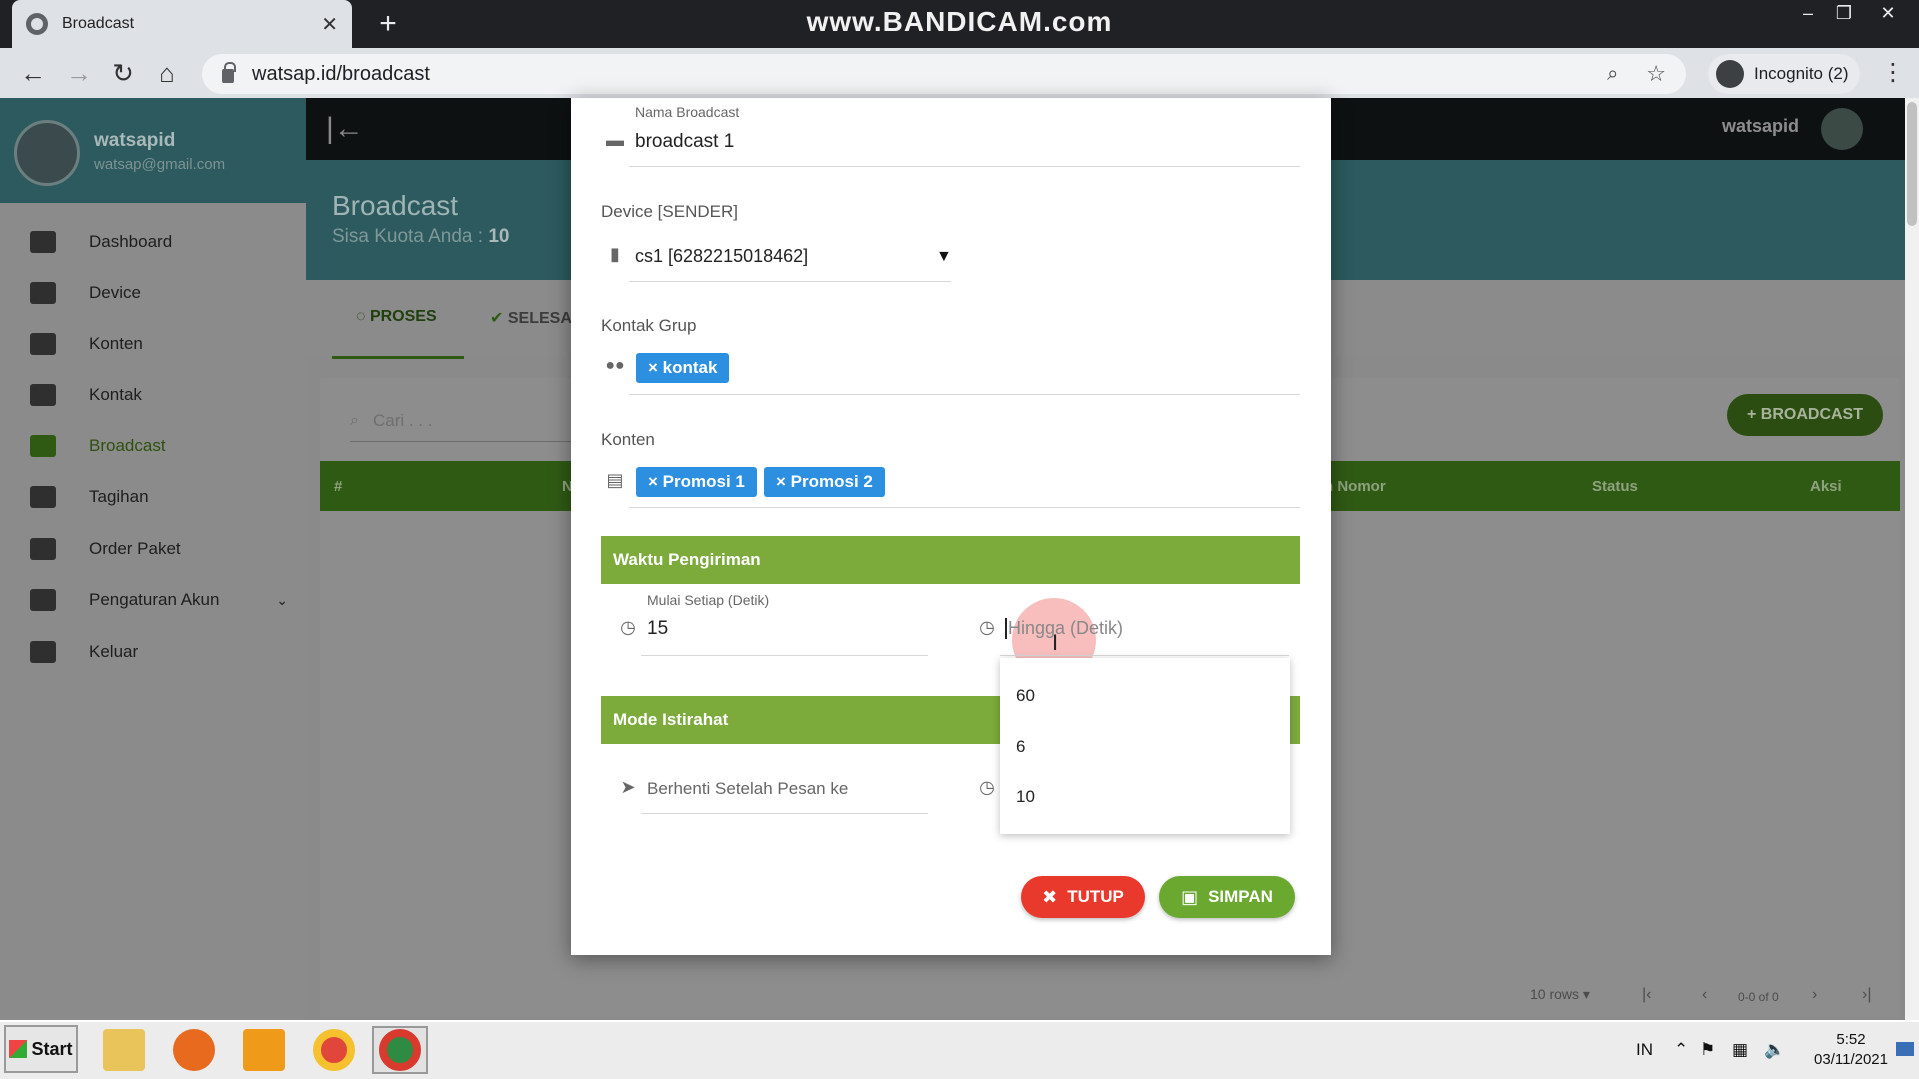  What do you see at coordinates (153, 293) in the screenshot?
I see `sidebar-item-device: Device` at bounding box center [153, 293].